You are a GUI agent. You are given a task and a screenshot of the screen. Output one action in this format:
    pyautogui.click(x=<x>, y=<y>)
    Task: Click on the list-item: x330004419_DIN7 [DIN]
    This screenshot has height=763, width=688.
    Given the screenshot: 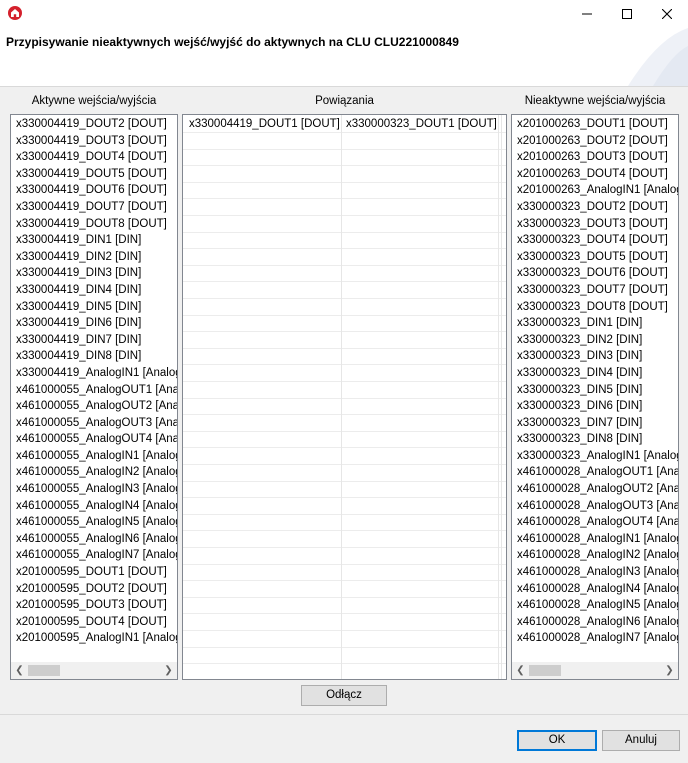 What is the action you would take?
    pyautogui.click(x=94, y=340)
    